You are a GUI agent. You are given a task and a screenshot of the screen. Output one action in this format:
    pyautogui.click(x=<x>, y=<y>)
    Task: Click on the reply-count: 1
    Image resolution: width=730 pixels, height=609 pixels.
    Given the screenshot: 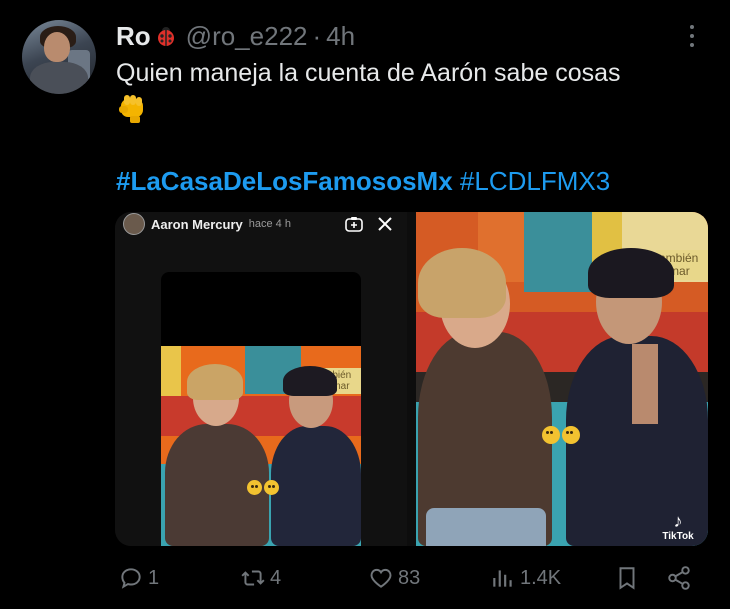 What is the action you would take?
    pyautogui.click(x=154, y=577)
    